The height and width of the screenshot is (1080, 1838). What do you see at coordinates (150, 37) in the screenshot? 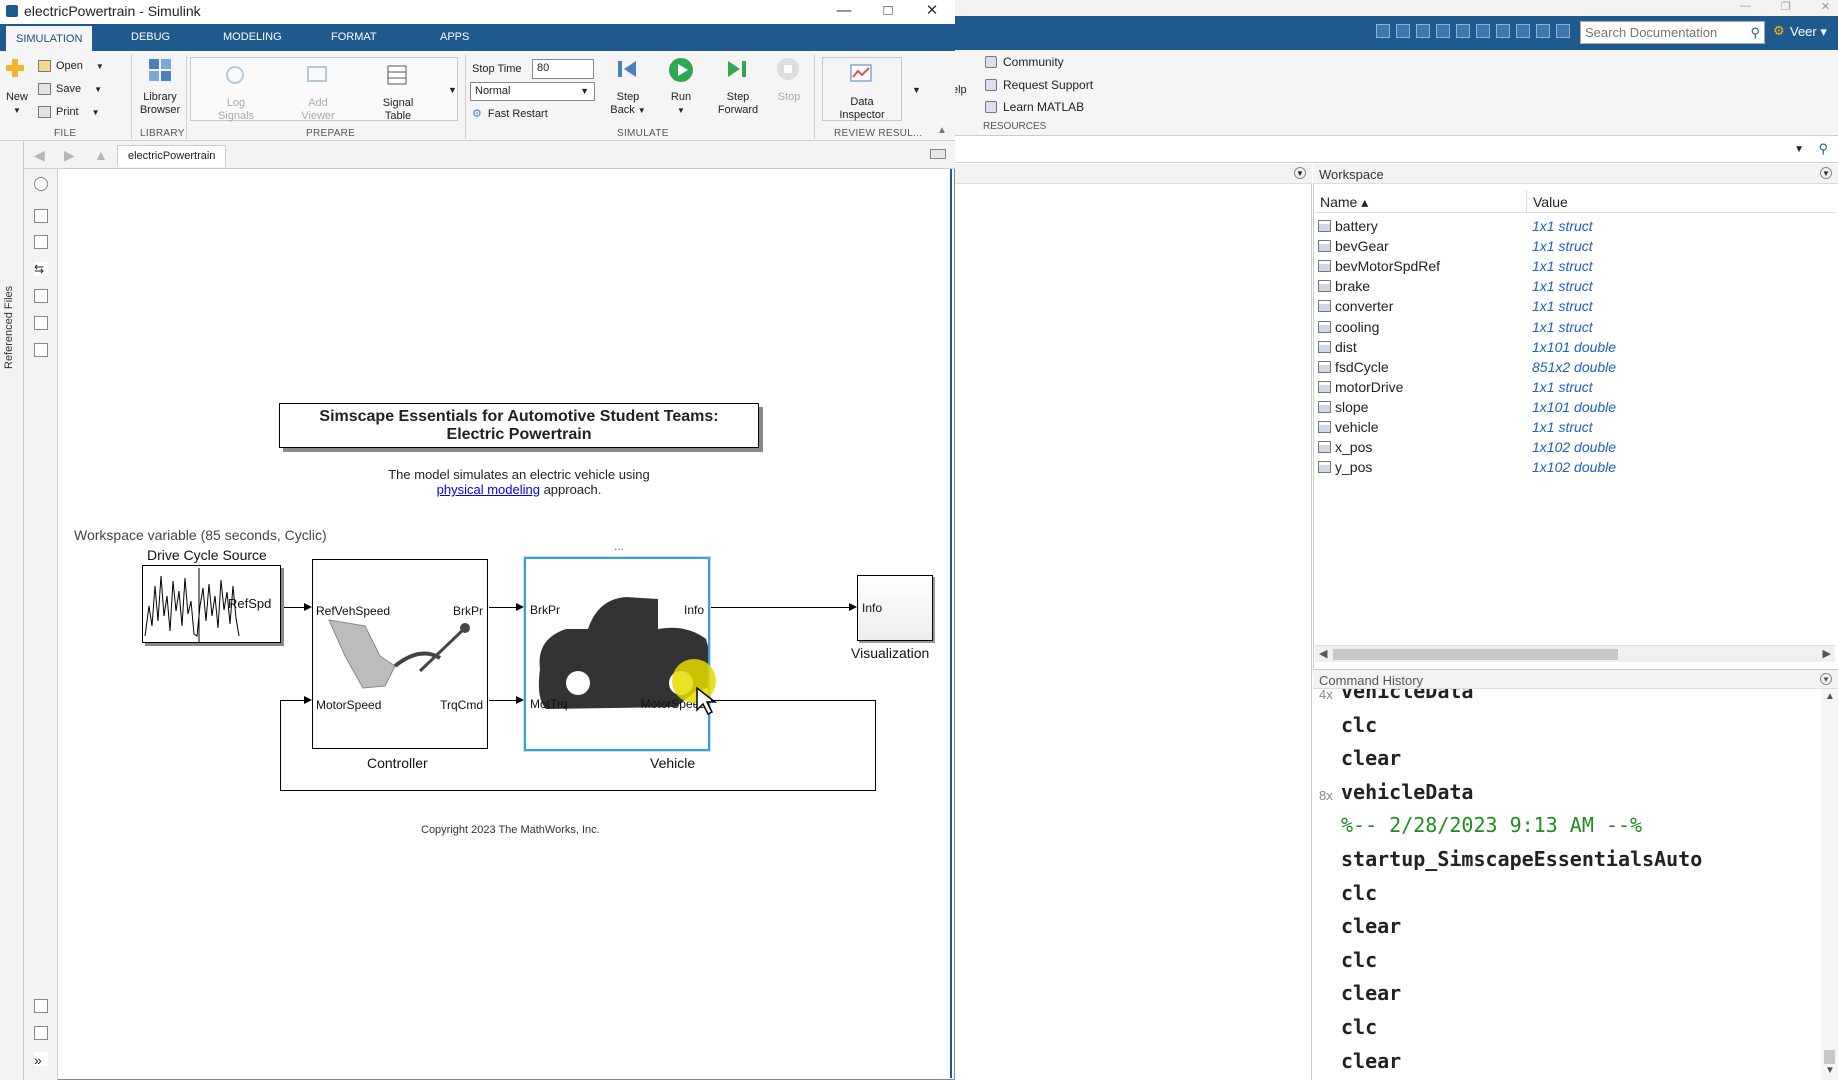
I see `tab-debug: DEBUG` at bounding box center [150, 37].